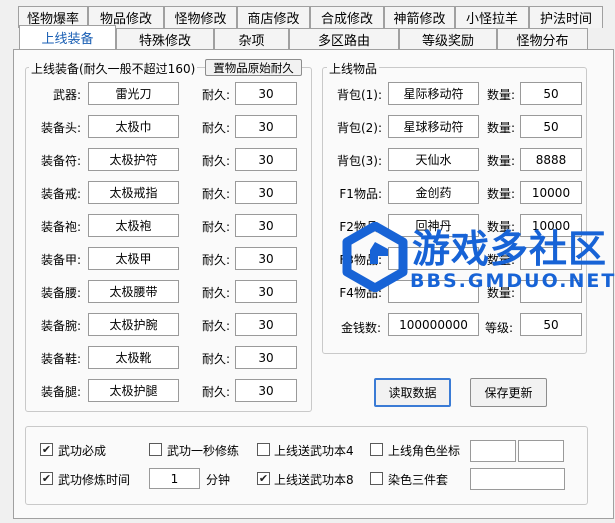  Describe the element at coordinates (306, 465) in the screenshot. I see `options-group` at that location.